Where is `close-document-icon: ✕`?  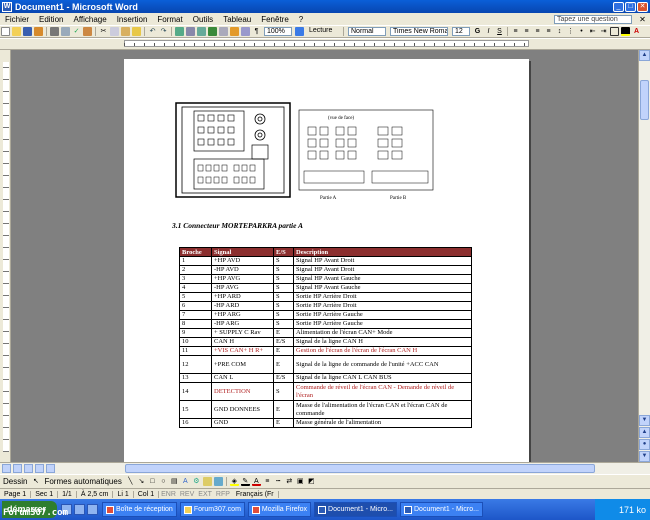 close-document-icon: ✕ is located at coordinates (642, 19).